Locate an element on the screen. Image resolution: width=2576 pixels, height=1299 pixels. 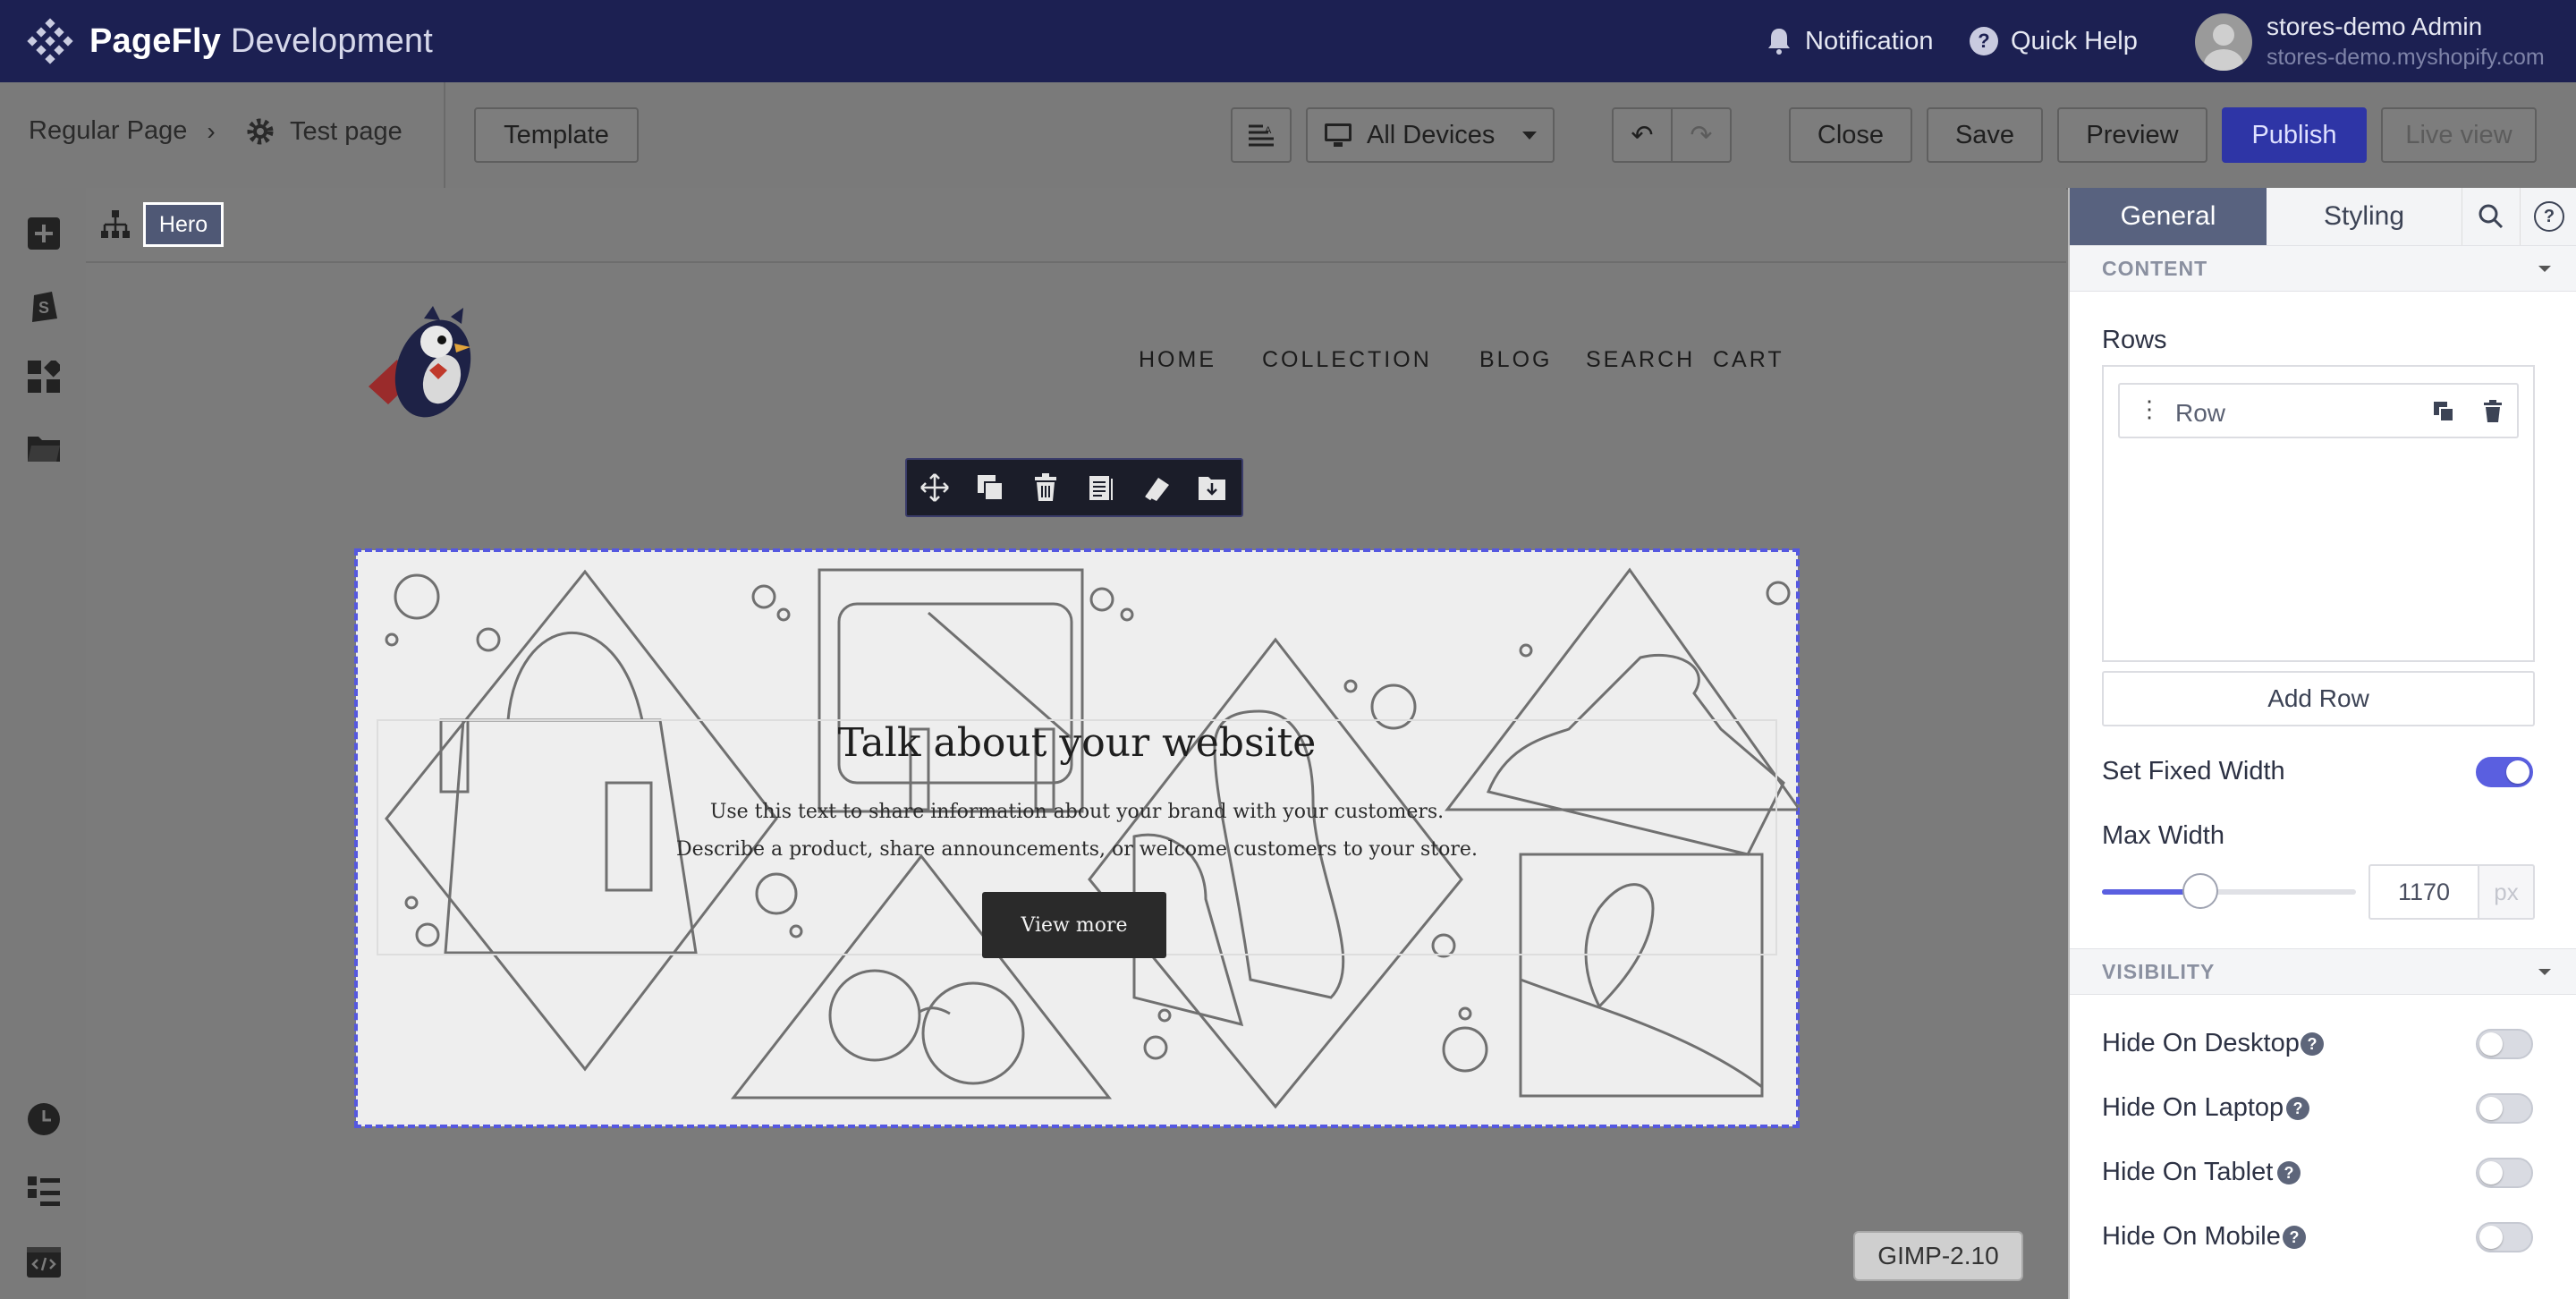
add-row-button: Add Row is located at coordinates (2318, 698).